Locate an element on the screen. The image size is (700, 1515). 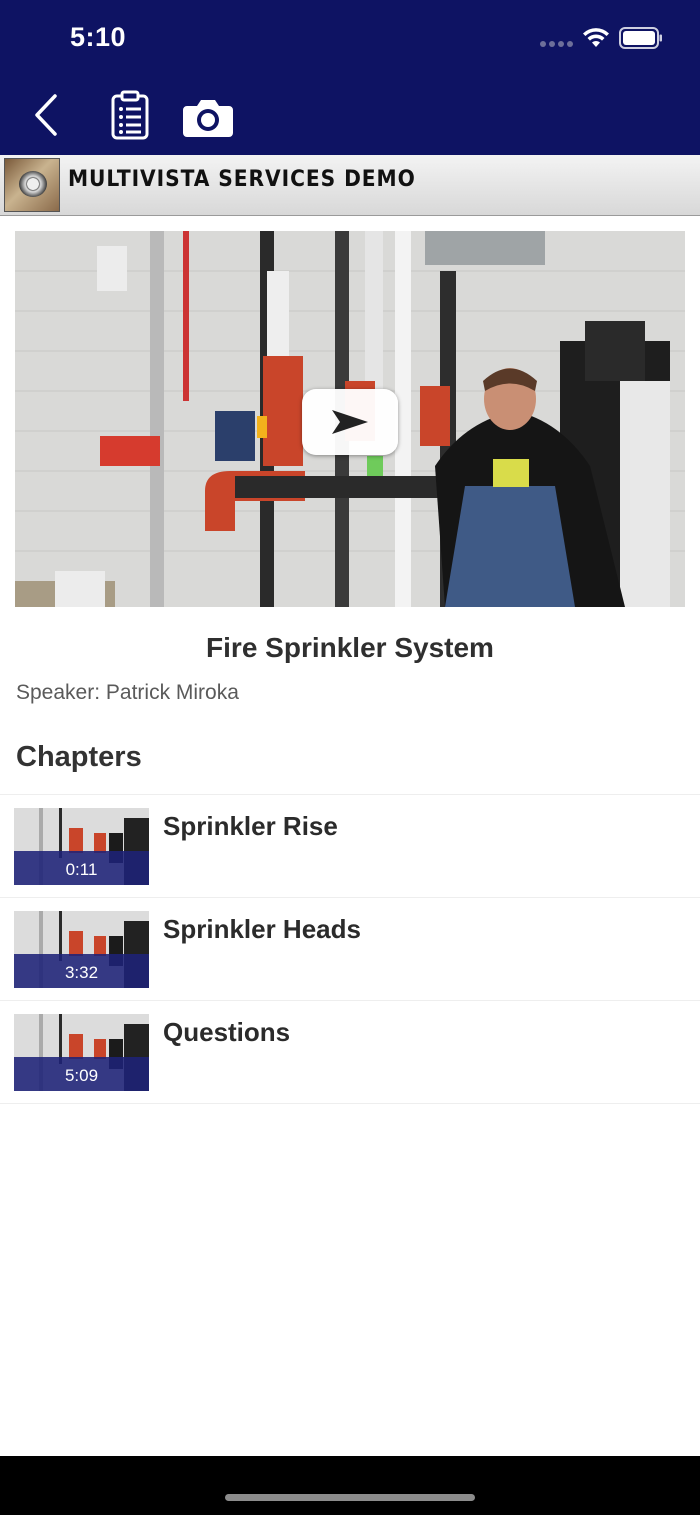
project-header: MULTIVISTA SERVICES DEMO is located at coordinates (350, 185).